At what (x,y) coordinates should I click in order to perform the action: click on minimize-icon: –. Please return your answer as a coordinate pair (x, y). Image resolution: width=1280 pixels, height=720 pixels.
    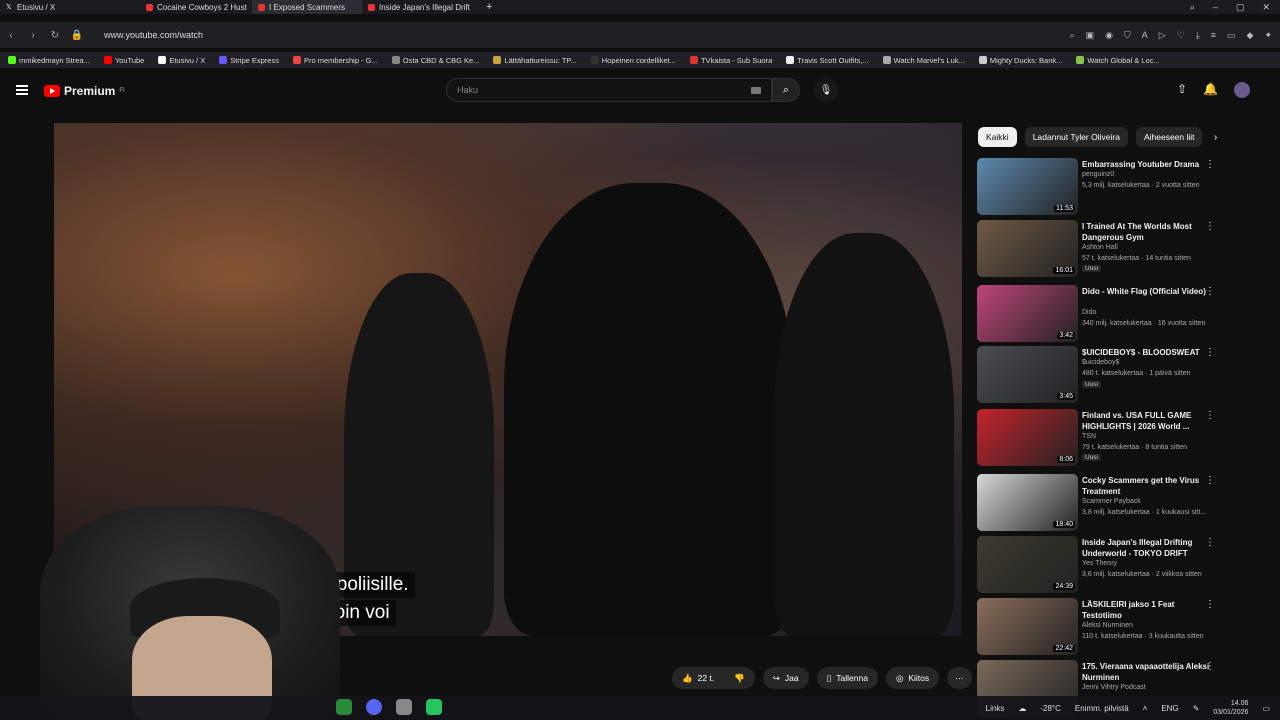
    Looking at the image, I should click on (1215, 7).